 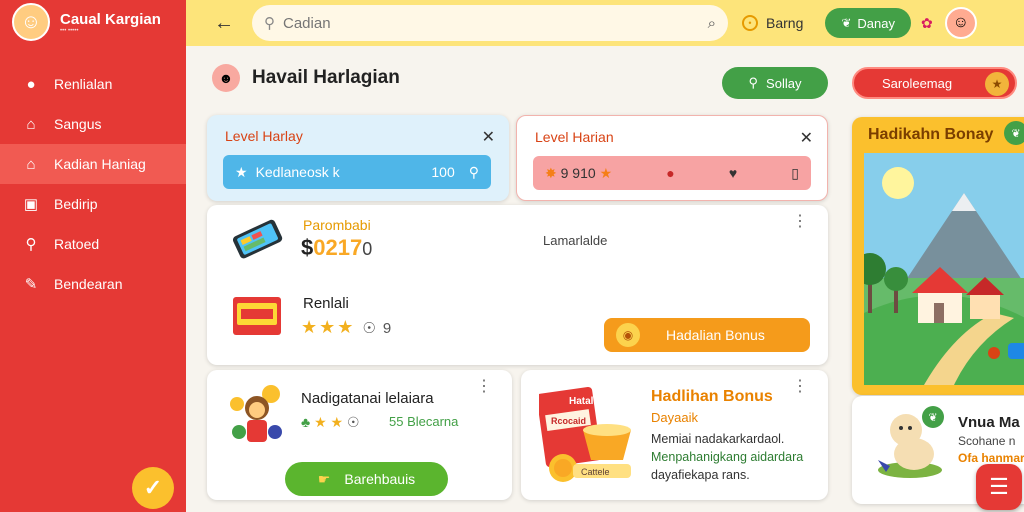 I want to click on location-pin-icon: ⚲, so click(x=473, y=171).